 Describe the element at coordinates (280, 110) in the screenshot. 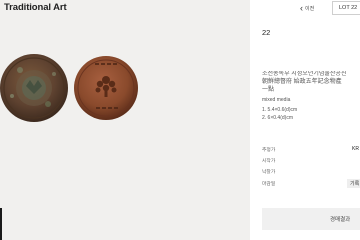

I see `lot-size-1: 1. 5.4×0.6(d)cm` at that location.